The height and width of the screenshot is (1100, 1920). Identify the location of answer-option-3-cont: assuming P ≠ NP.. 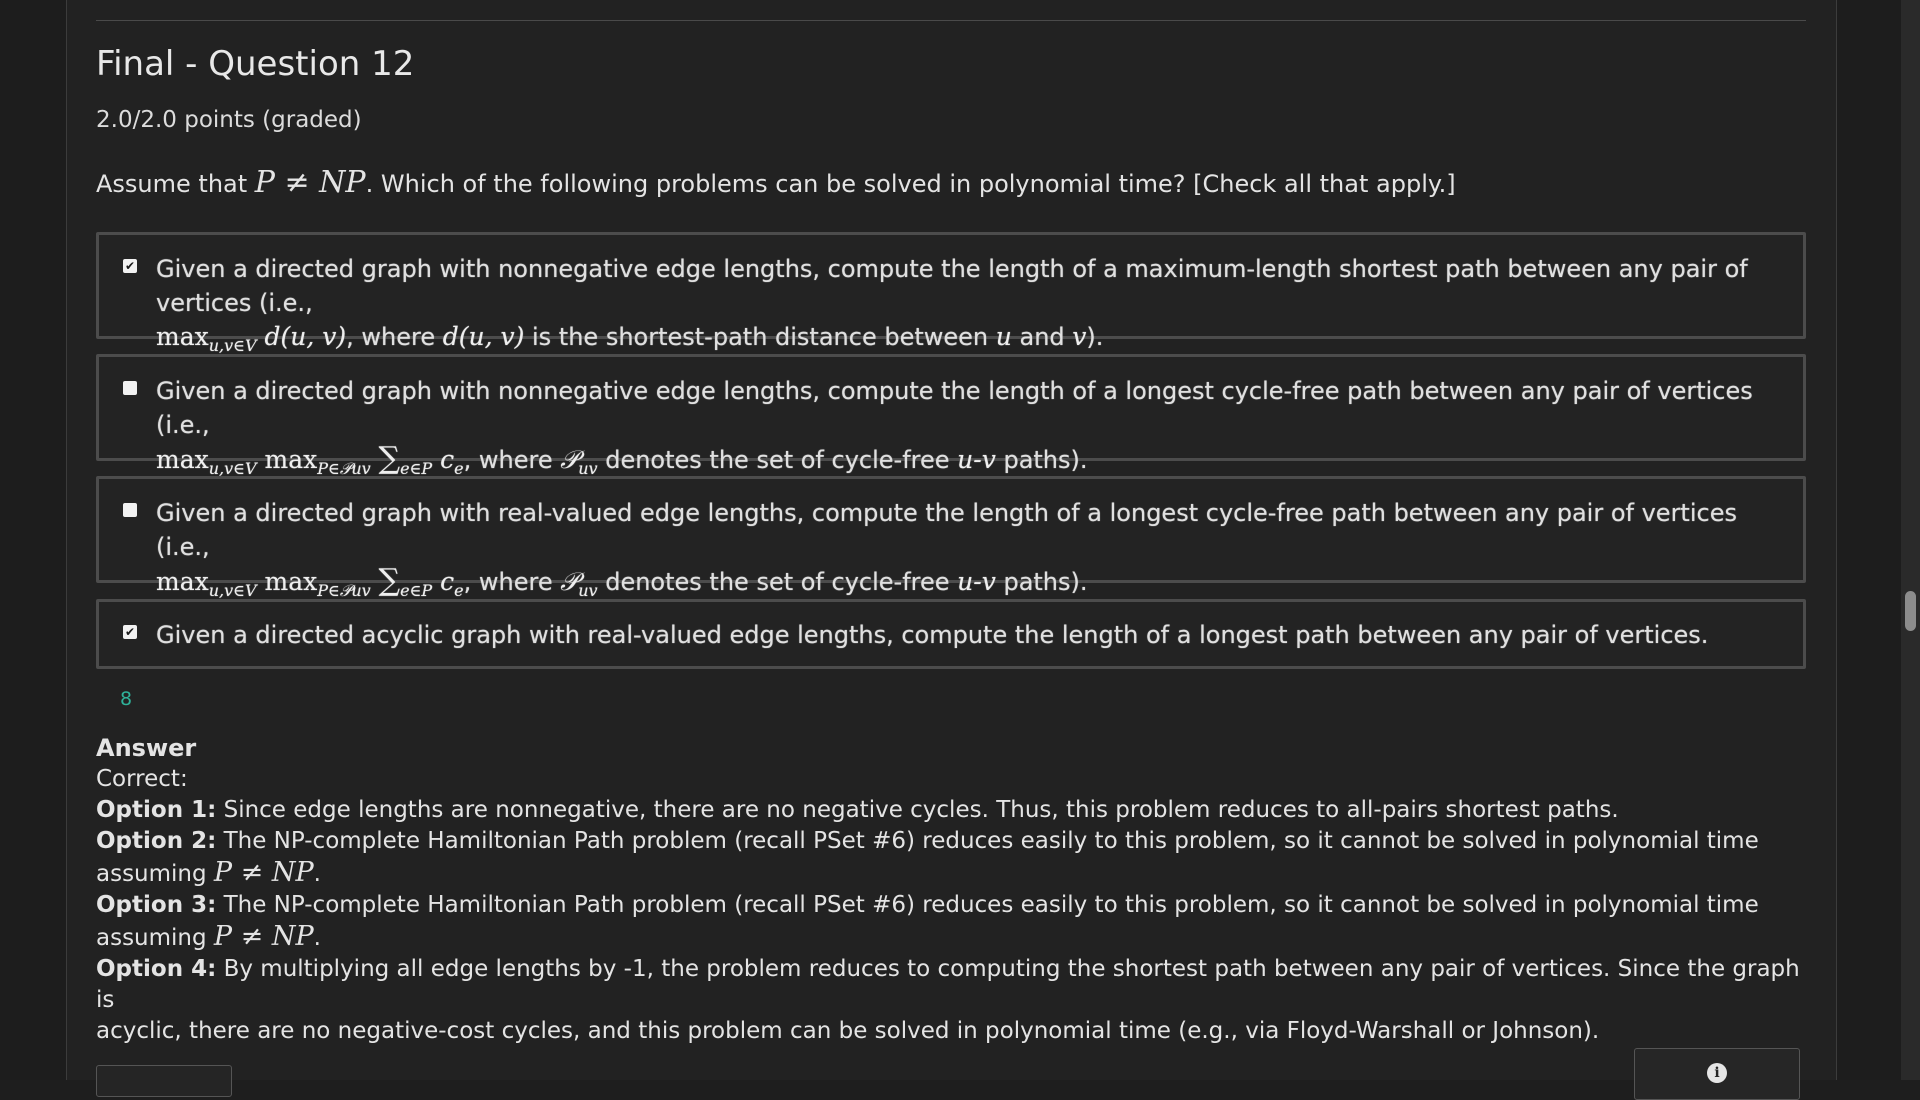
(208, 936).